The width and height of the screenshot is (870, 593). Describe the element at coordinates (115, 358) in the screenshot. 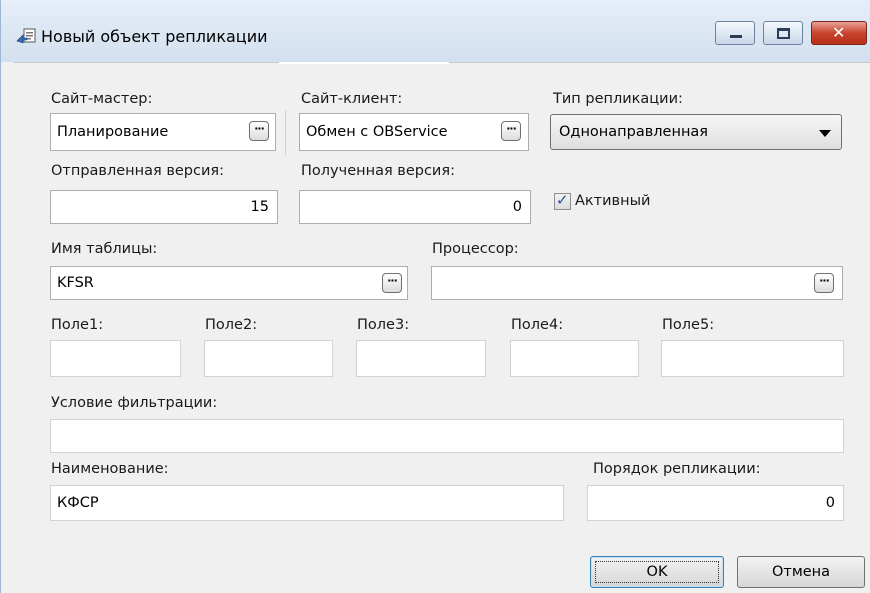

I see `field1-input` at that location.